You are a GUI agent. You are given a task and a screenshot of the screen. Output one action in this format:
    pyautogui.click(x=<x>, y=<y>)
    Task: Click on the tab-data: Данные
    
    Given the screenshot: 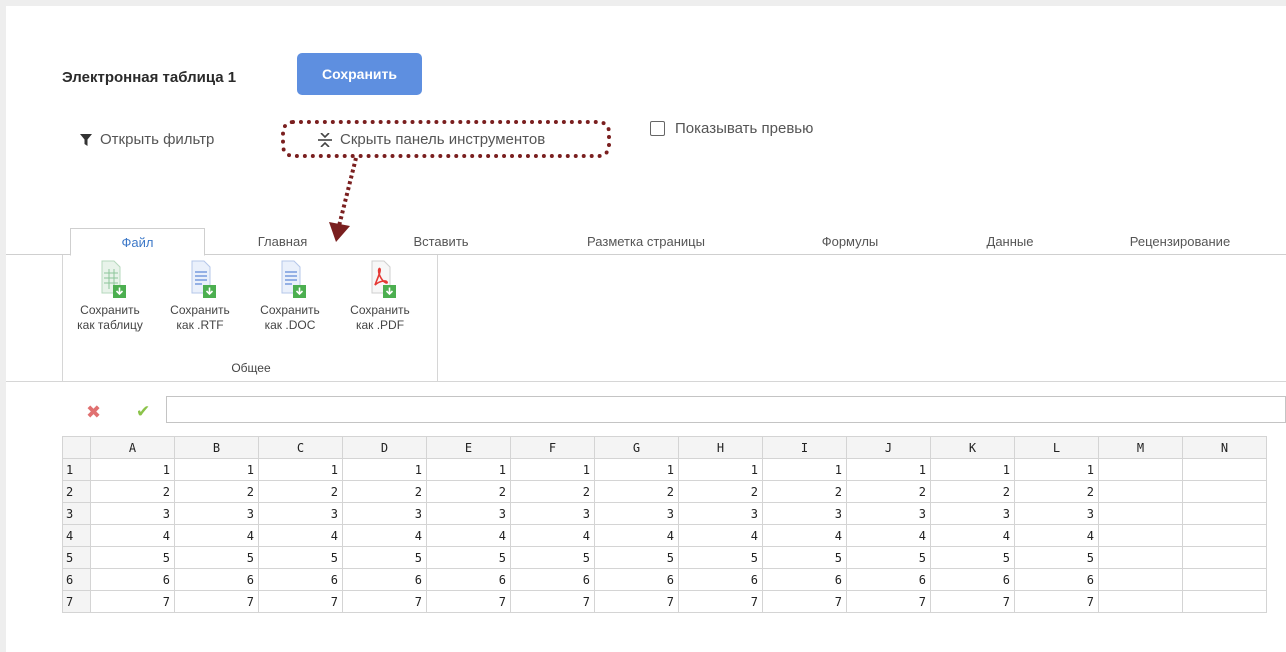 What is the action you would take?
    pyautogui.click(x=1010, y=241)
    